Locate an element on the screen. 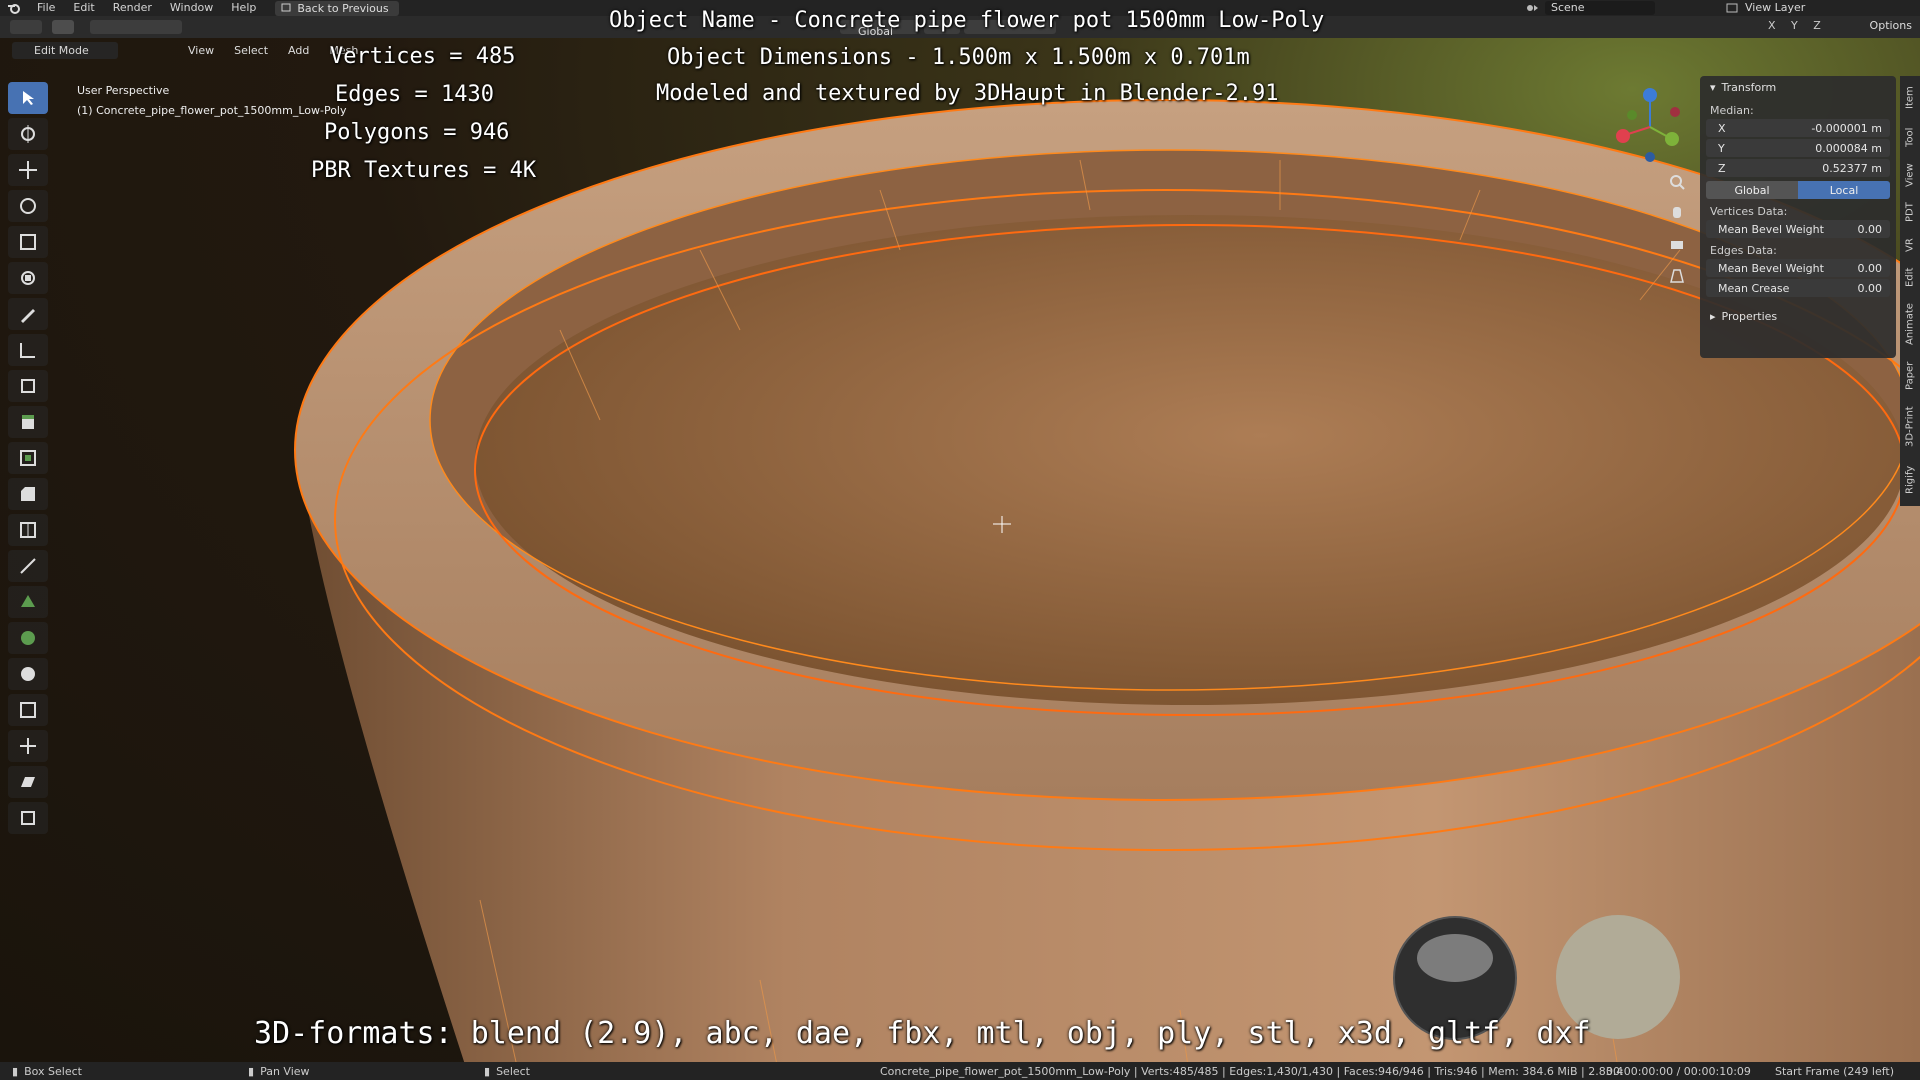  tab-3d-print: 3D-Print is located at coordinates (1910, 427).